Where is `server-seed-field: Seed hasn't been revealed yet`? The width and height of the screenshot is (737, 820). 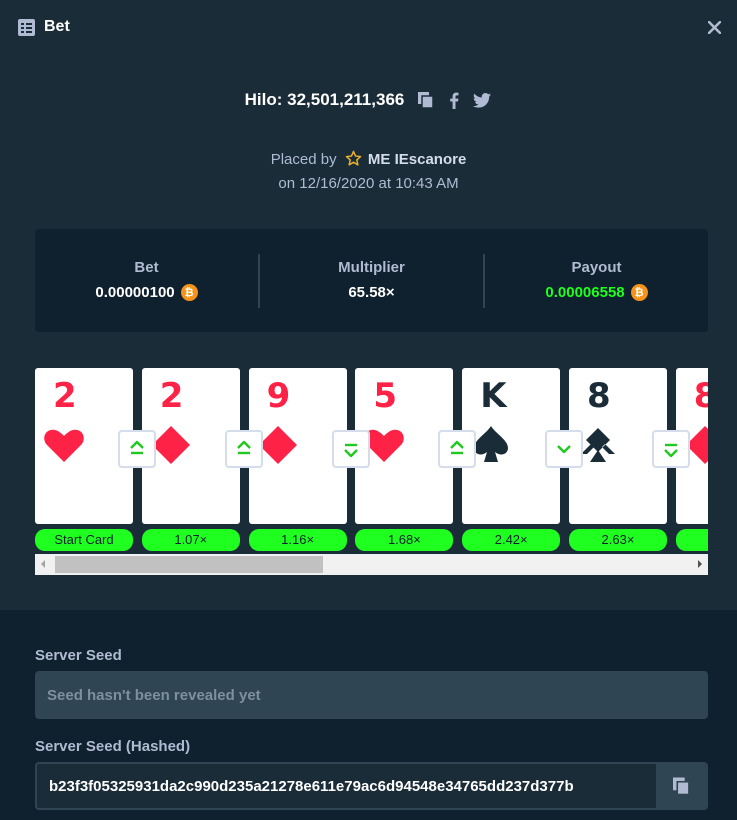 server-seed-field: Seed hasn't been revealed yet is located at coordinates (371, 695).